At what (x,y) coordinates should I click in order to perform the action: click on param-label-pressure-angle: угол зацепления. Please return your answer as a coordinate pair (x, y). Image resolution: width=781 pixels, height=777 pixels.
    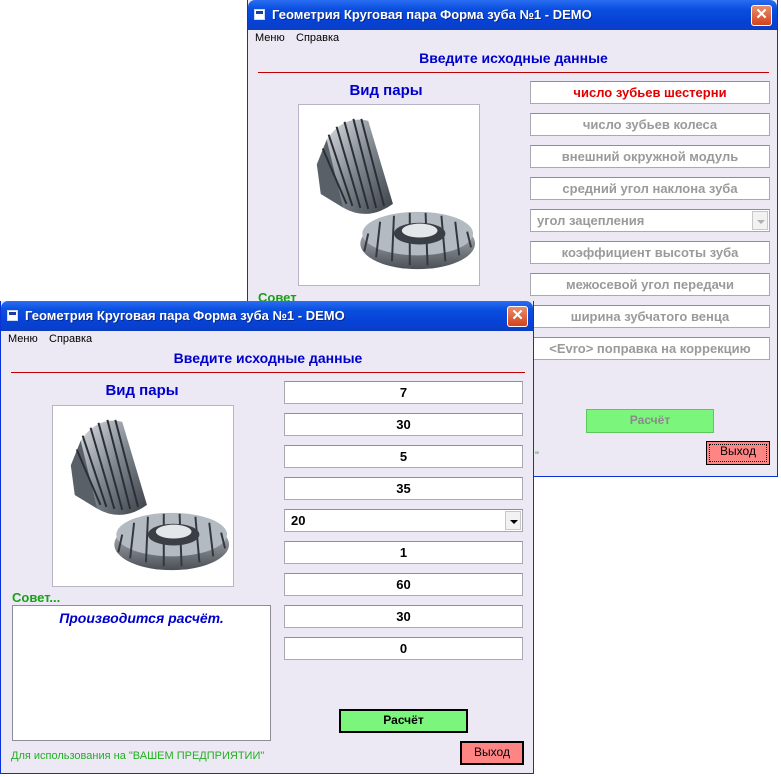
    Looking at the image, I should click on (650, 220).